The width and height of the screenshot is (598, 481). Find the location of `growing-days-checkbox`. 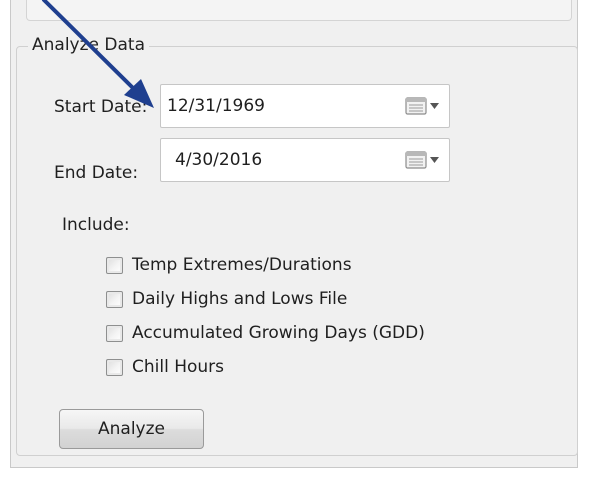

growing-days-checkbox is located at coordinates (114, 333).